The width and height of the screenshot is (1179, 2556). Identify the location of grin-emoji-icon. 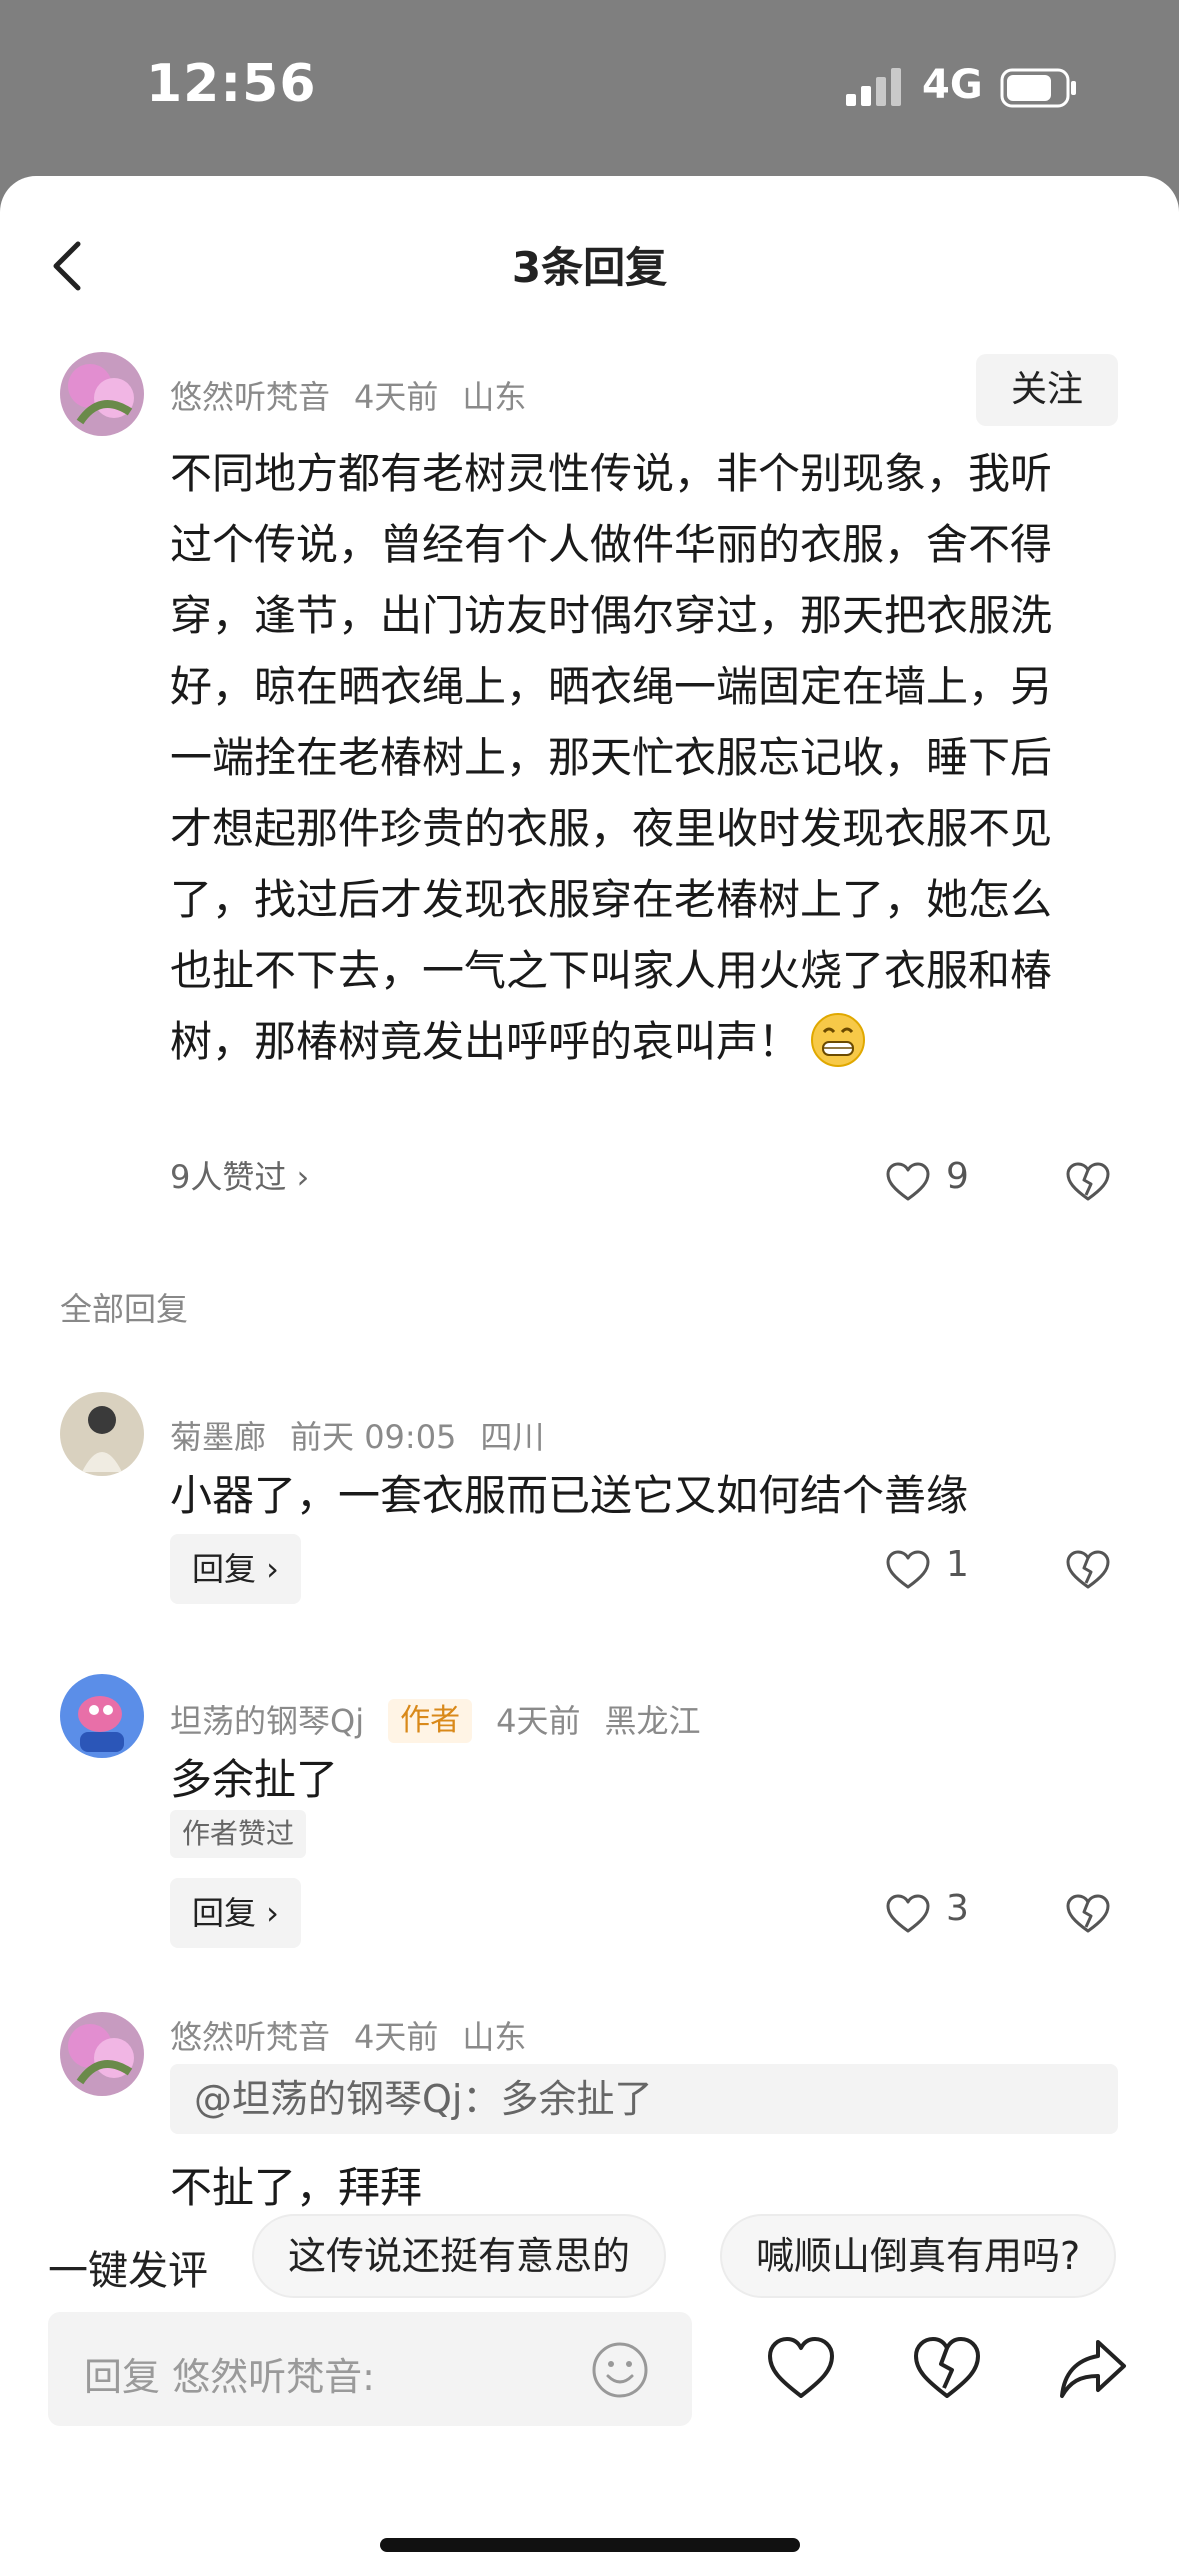
(838, 1040).